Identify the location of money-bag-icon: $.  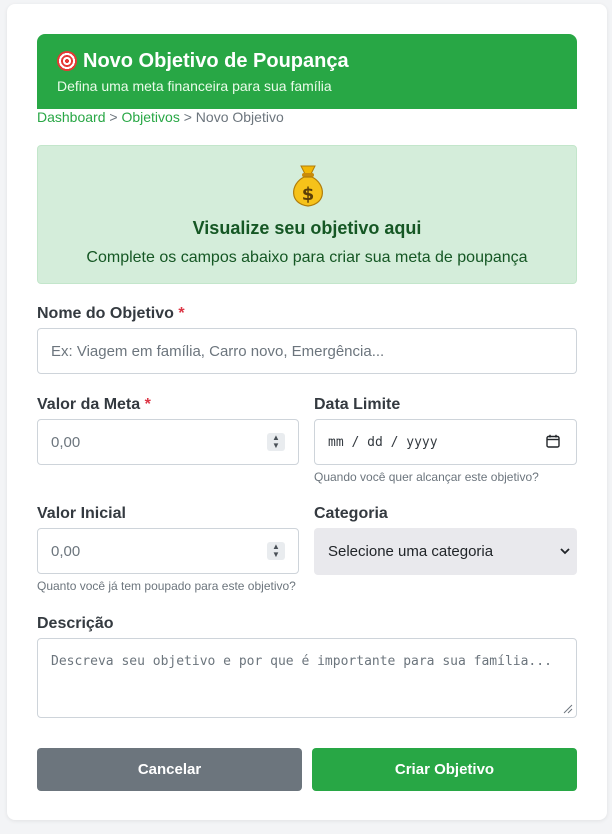
(308, 186).